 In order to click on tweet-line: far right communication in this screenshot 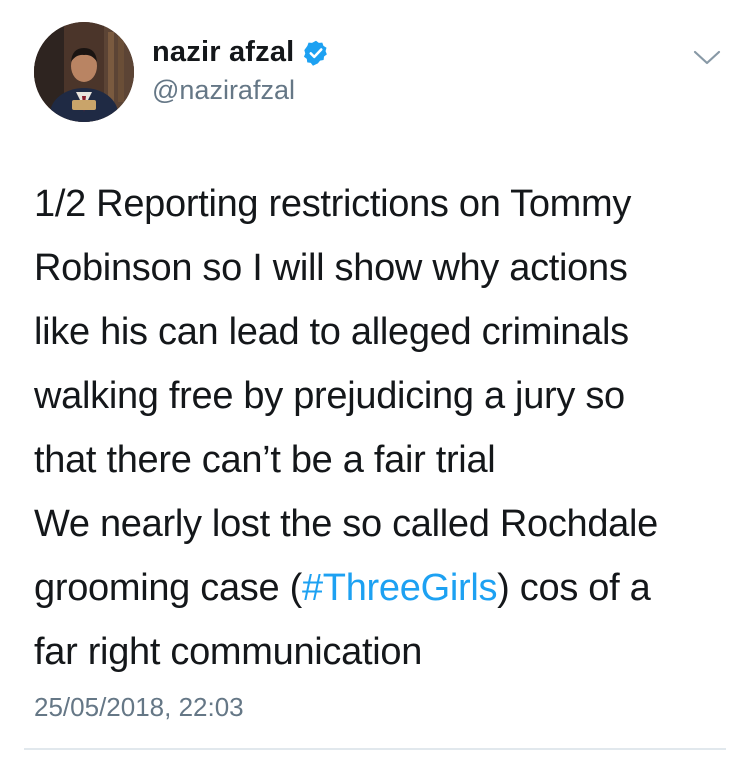, I will do `click(228, 652)`.